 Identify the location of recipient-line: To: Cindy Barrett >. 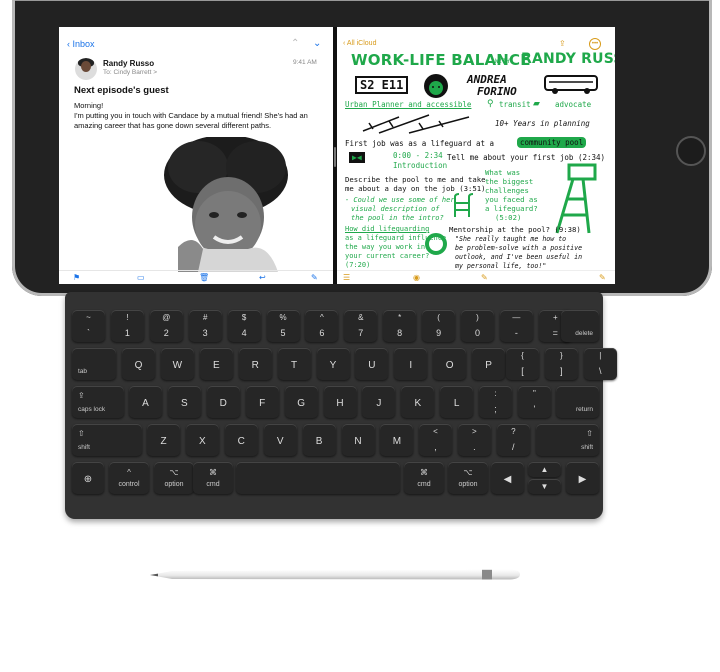
(130, 72).